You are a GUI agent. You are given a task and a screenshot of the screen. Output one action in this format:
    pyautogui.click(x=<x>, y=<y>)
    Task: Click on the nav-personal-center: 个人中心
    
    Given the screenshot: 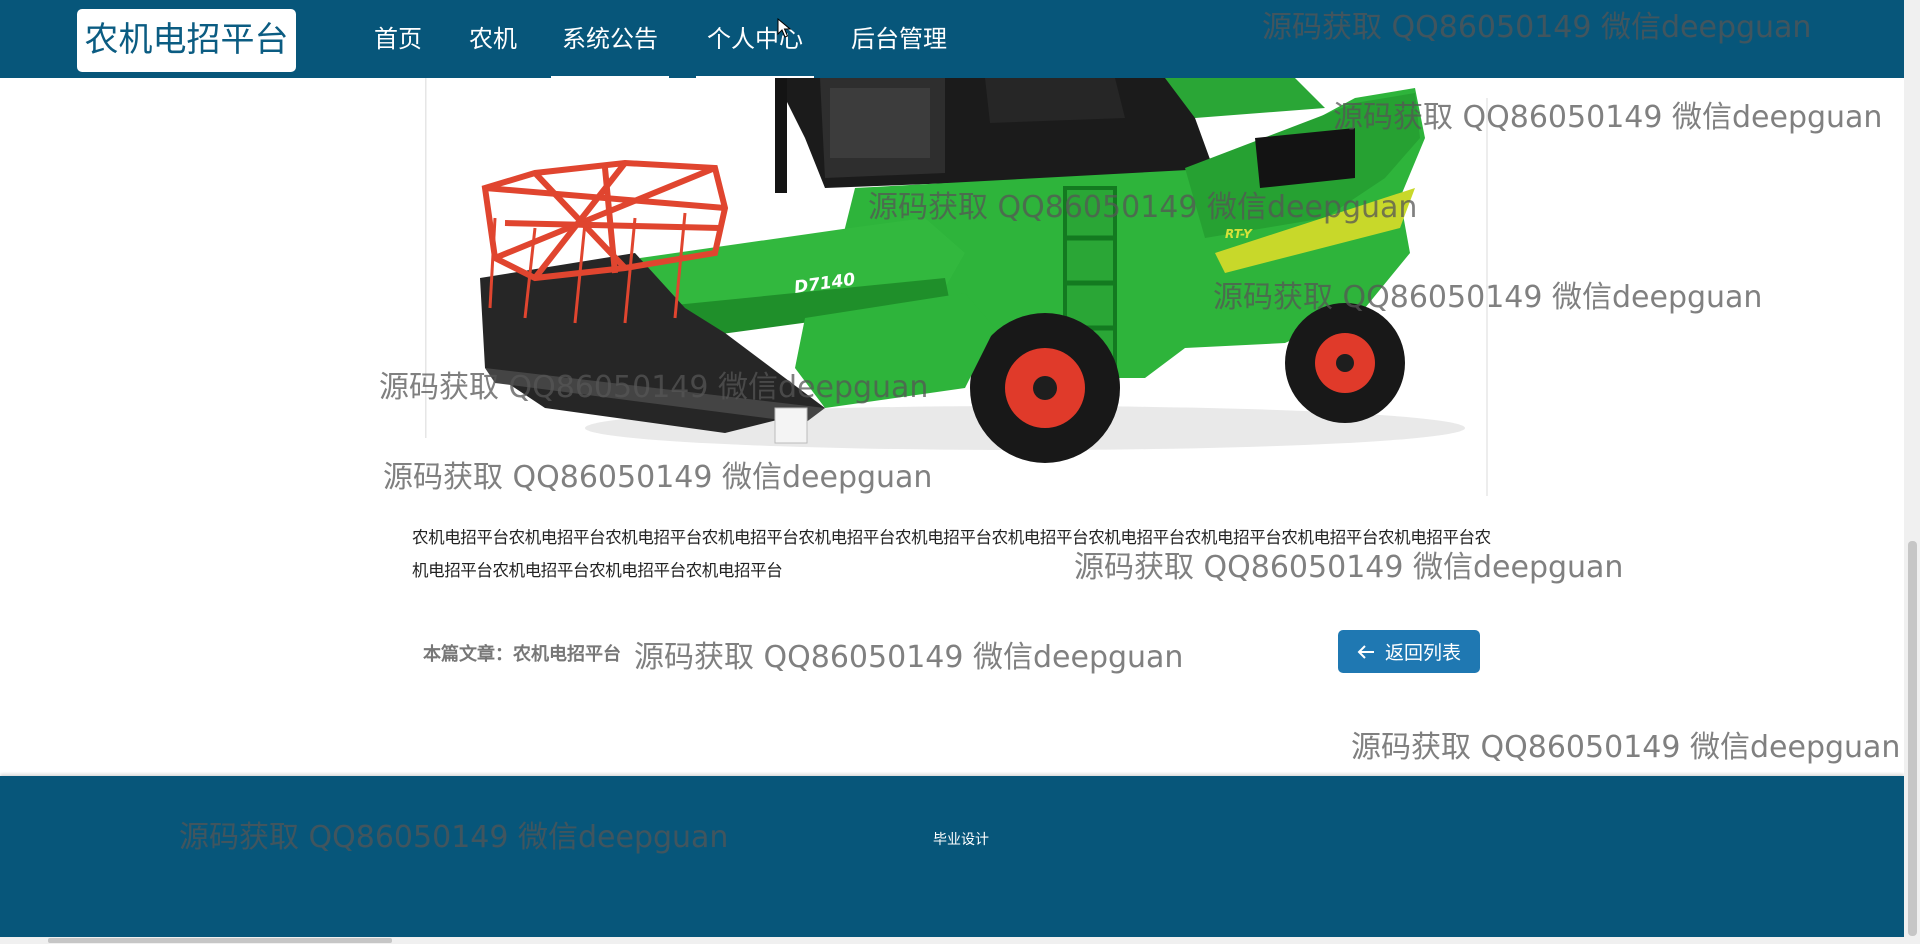 What is the action you would take?
    pyautogui.click(x=755, y=39)
    